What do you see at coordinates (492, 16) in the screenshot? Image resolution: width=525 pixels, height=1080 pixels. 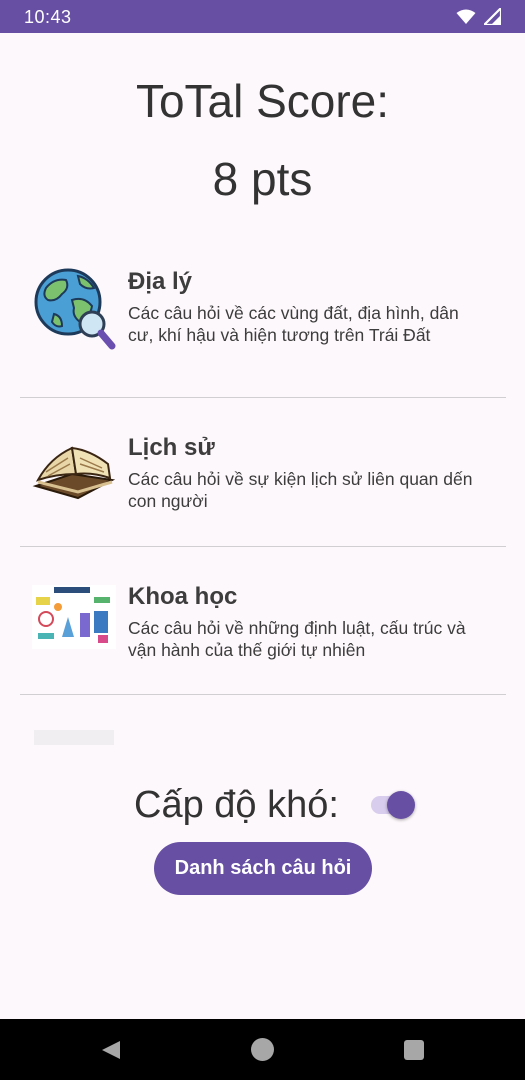 I see `signal-icon` at bounding box center [492, 16].